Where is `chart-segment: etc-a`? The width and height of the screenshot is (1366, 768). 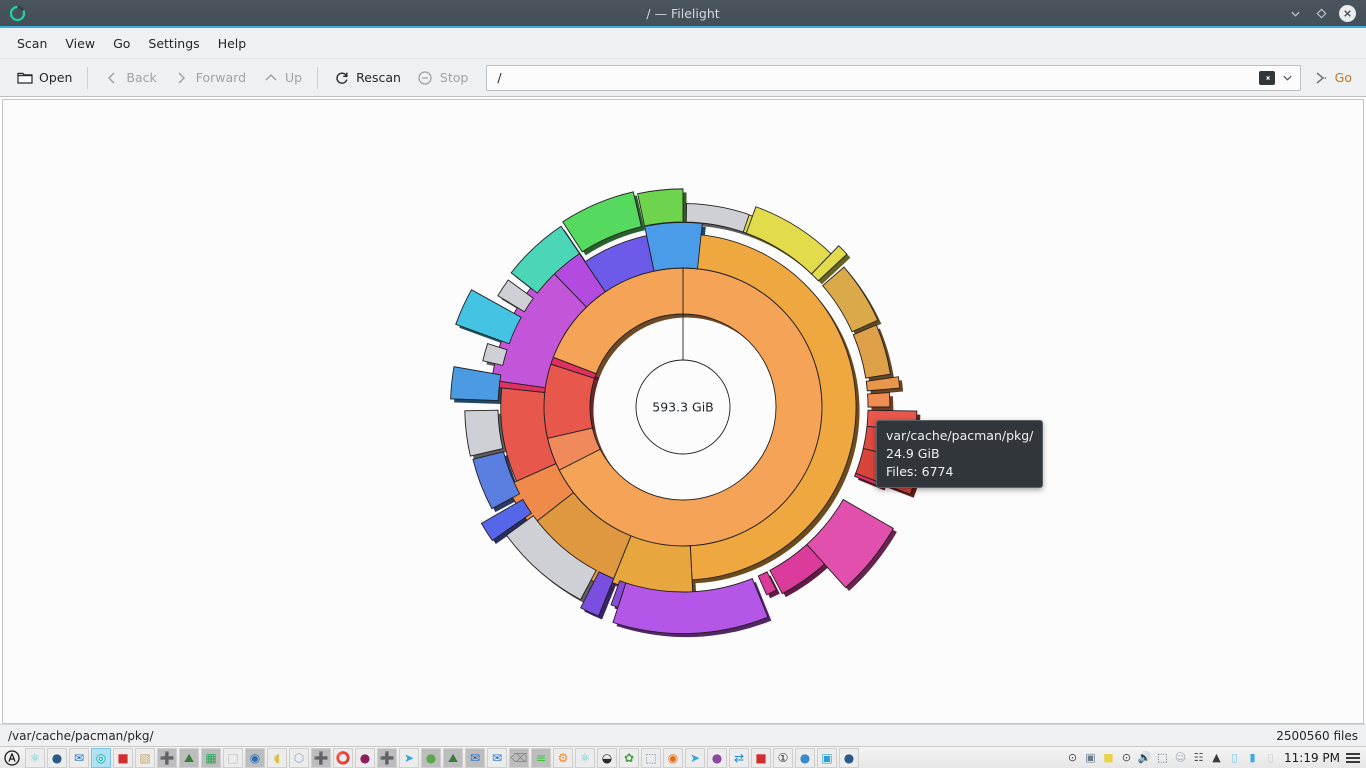 chart-segment: etc-a is located at coordinates (660, 207).